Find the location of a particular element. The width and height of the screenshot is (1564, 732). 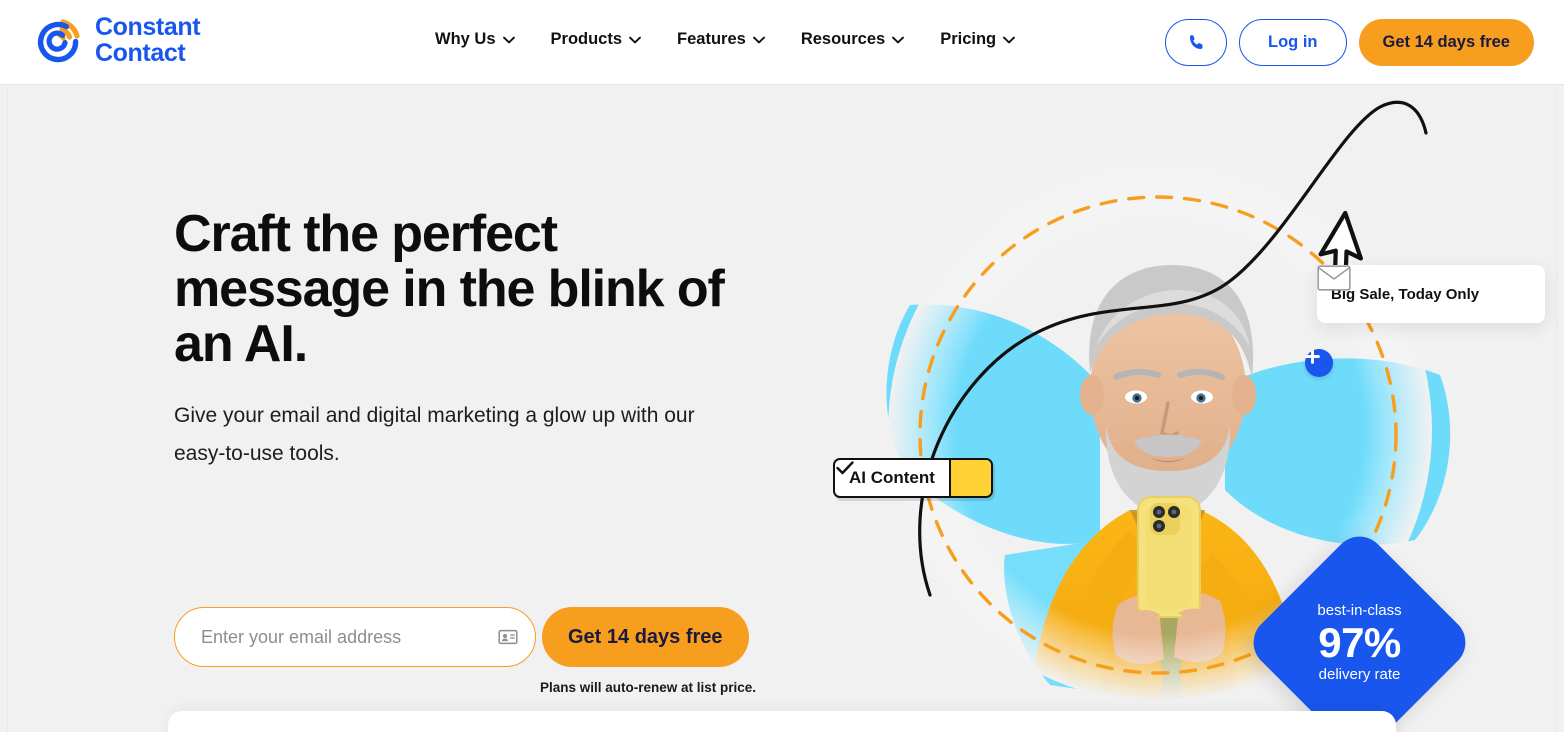

next-section-panel is located at coordinates (782, 721).